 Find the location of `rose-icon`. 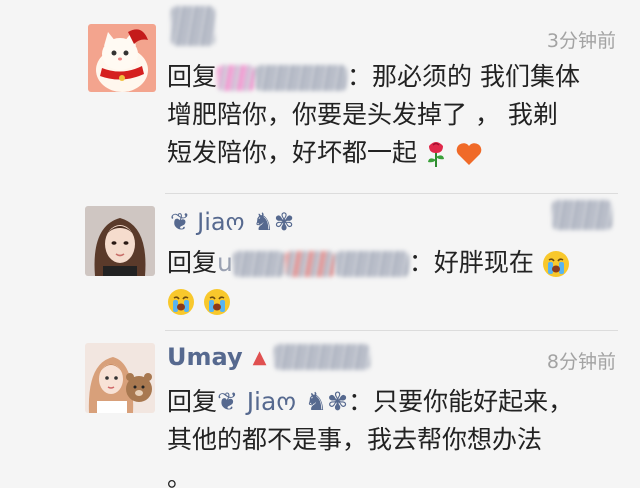

rose-icon is located at coordinates (436, 154).